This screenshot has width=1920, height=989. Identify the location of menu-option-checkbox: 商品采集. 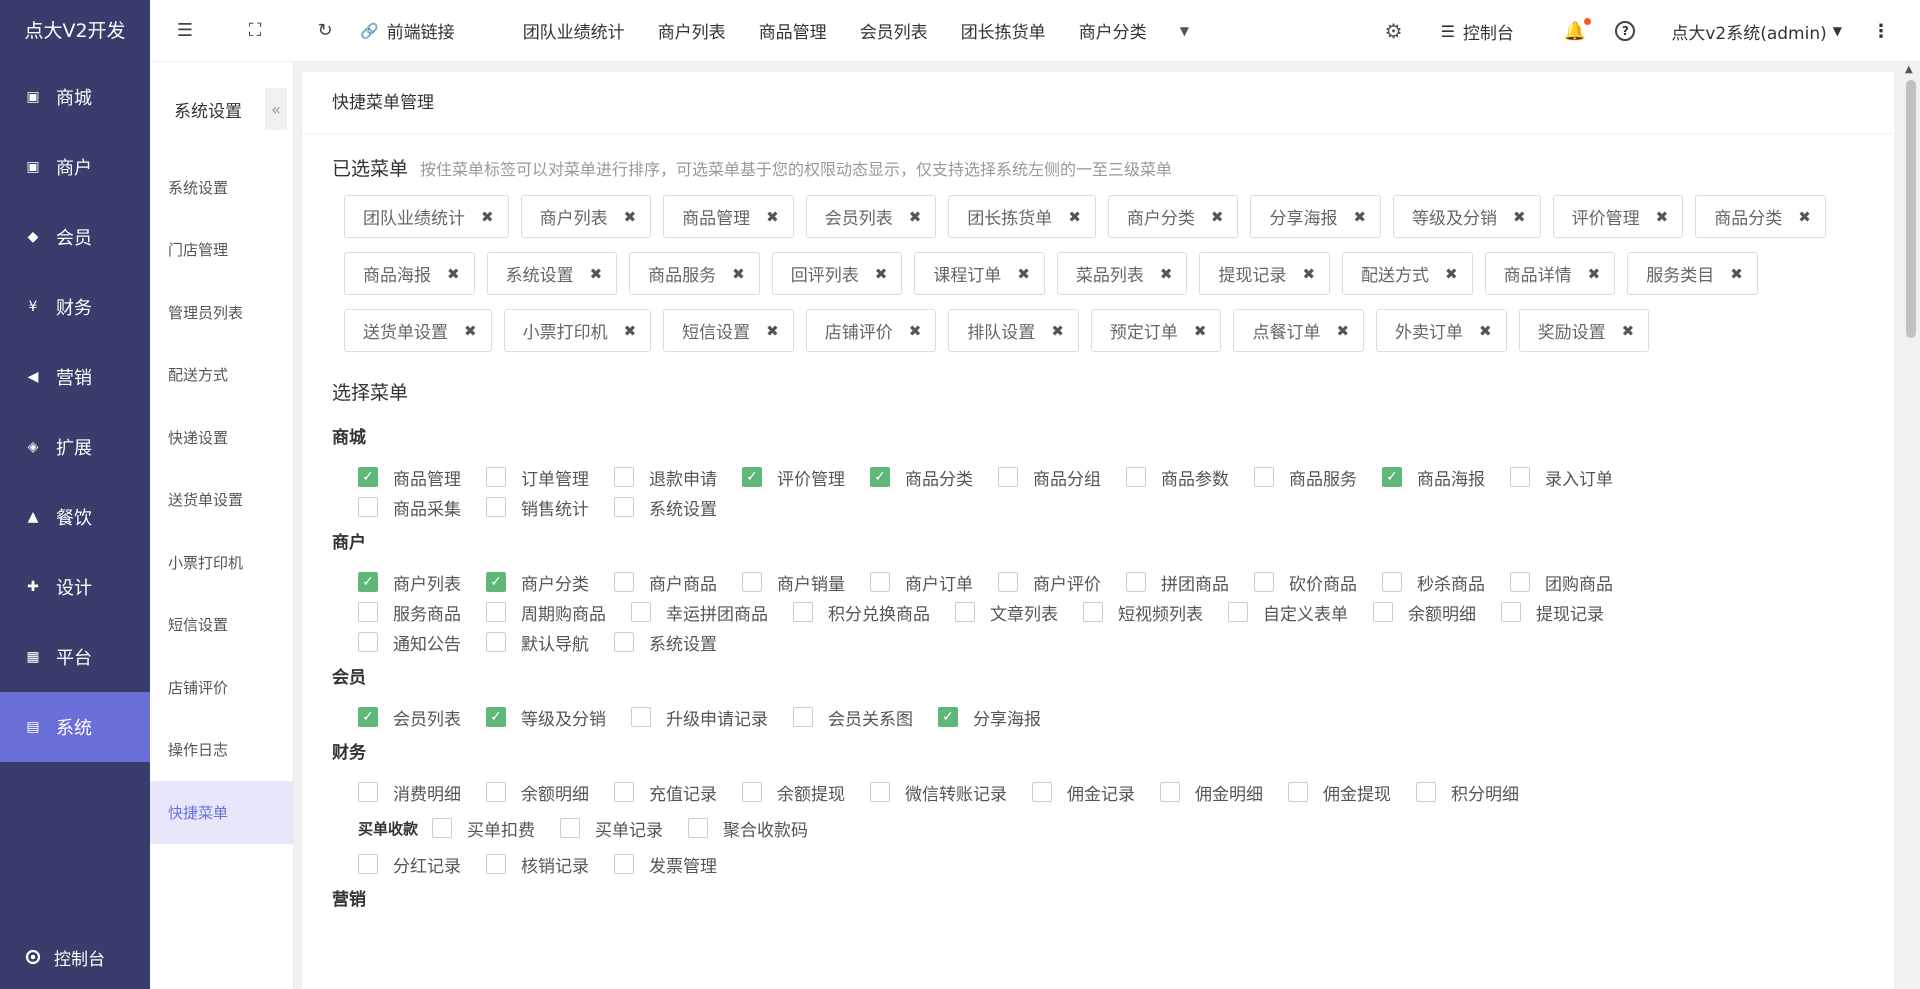
(409, 507).